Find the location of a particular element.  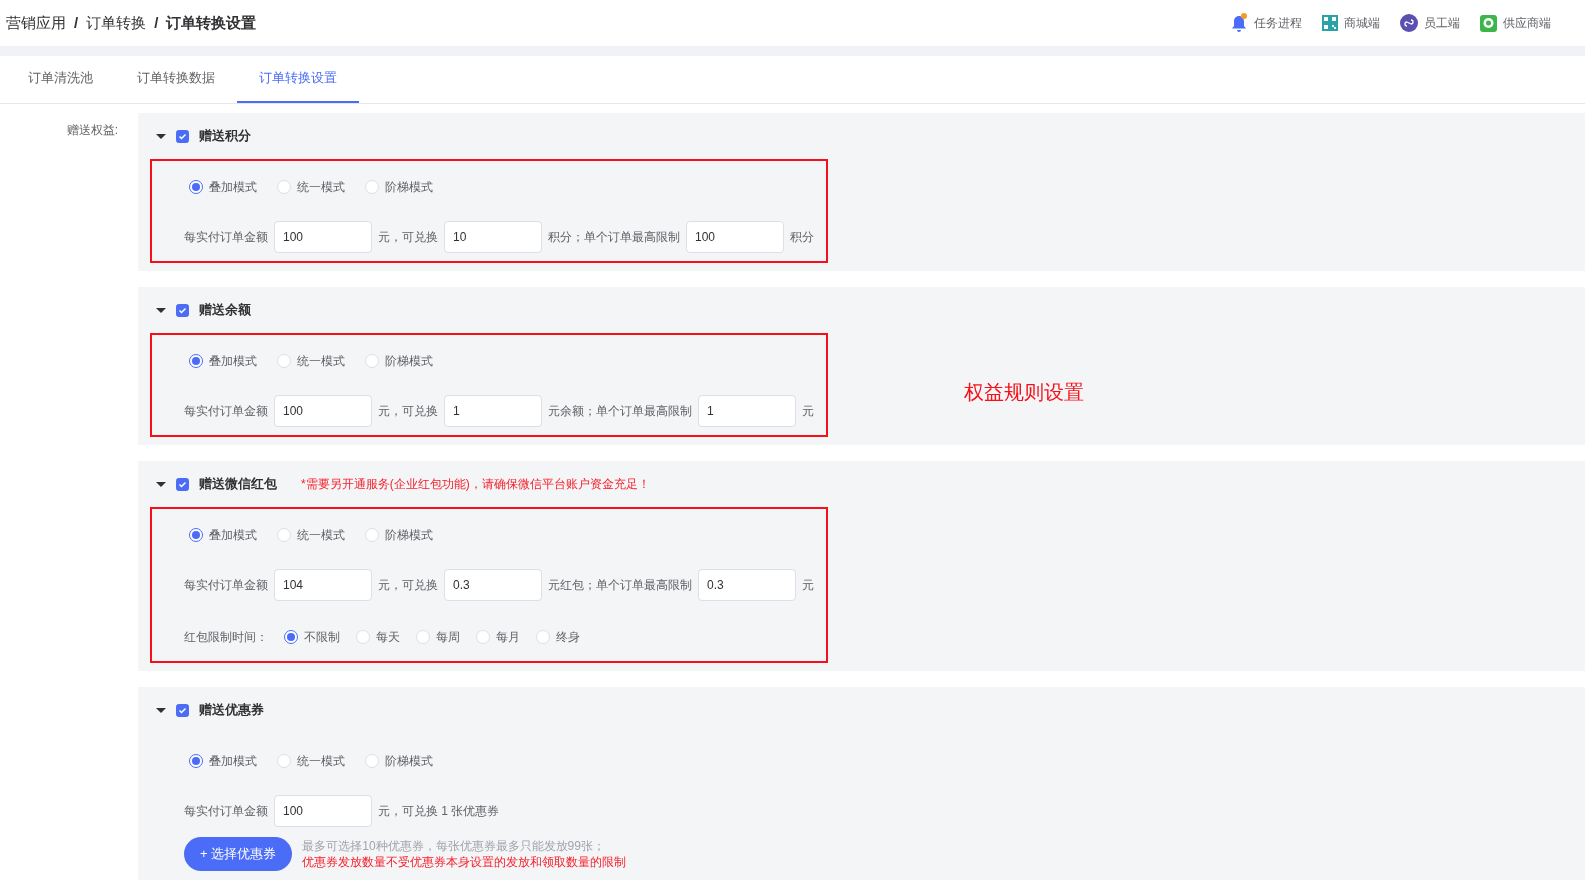

link-icon is located at coordinates (1409, 23).